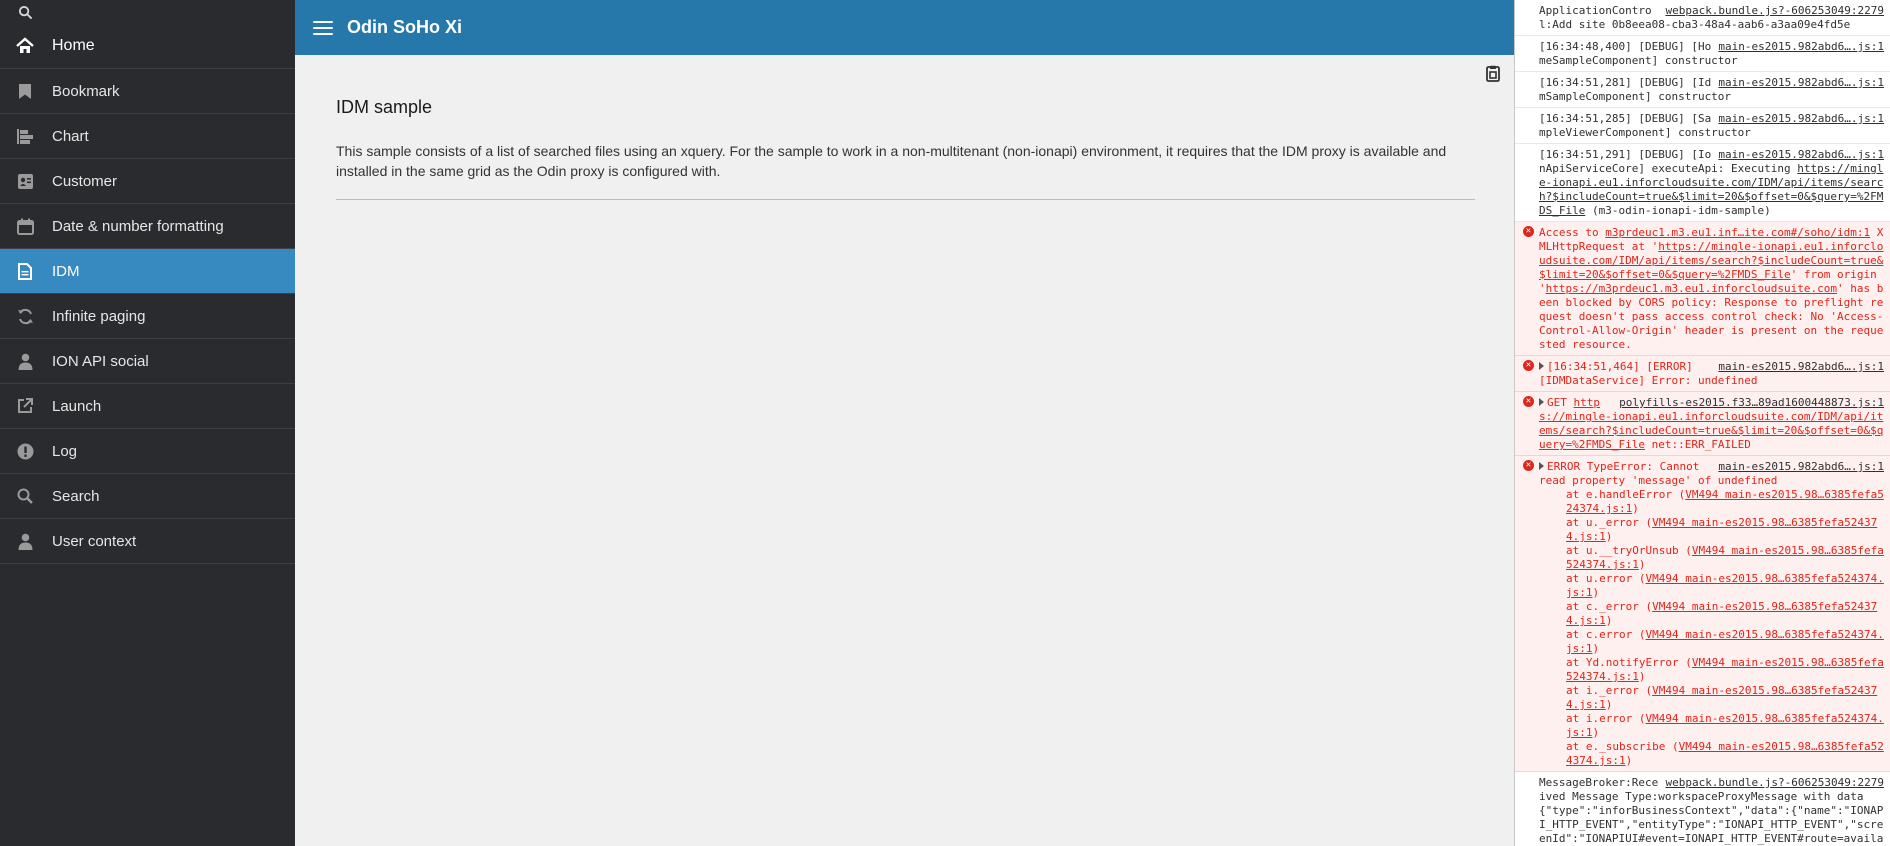  I want to click on app-header: Odin SoHo Xi, so click(904, 27).